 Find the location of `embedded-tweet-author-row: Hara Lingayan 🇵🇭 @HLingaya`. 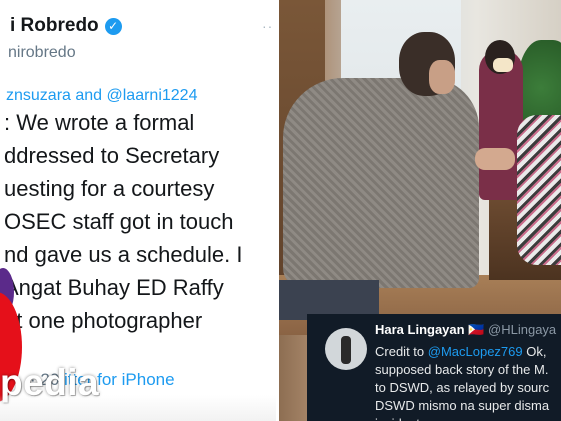

embedded-tweet-author-row: Hara Lingayan 🇵🇭 @HLingaya is located at coordinates (465, 330).